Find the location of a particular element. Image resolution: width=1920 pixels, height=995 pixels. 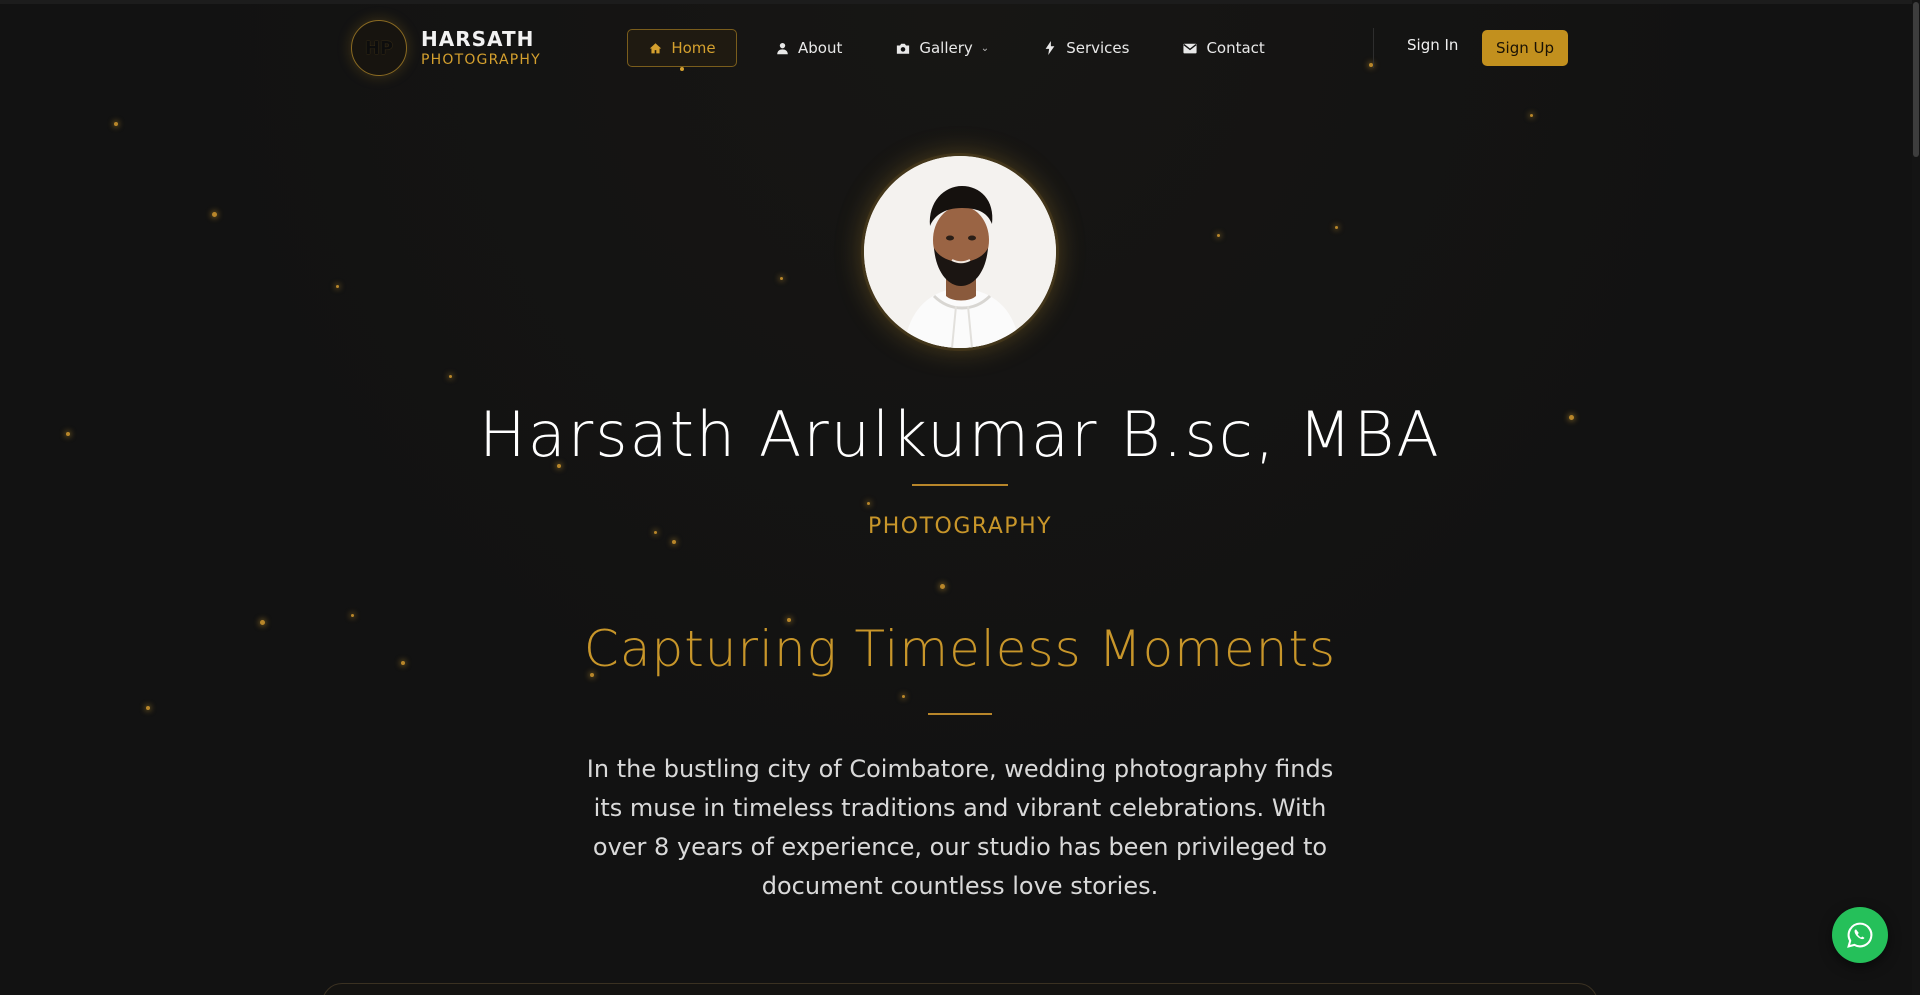

content-card is located at coordinates (960, 989).